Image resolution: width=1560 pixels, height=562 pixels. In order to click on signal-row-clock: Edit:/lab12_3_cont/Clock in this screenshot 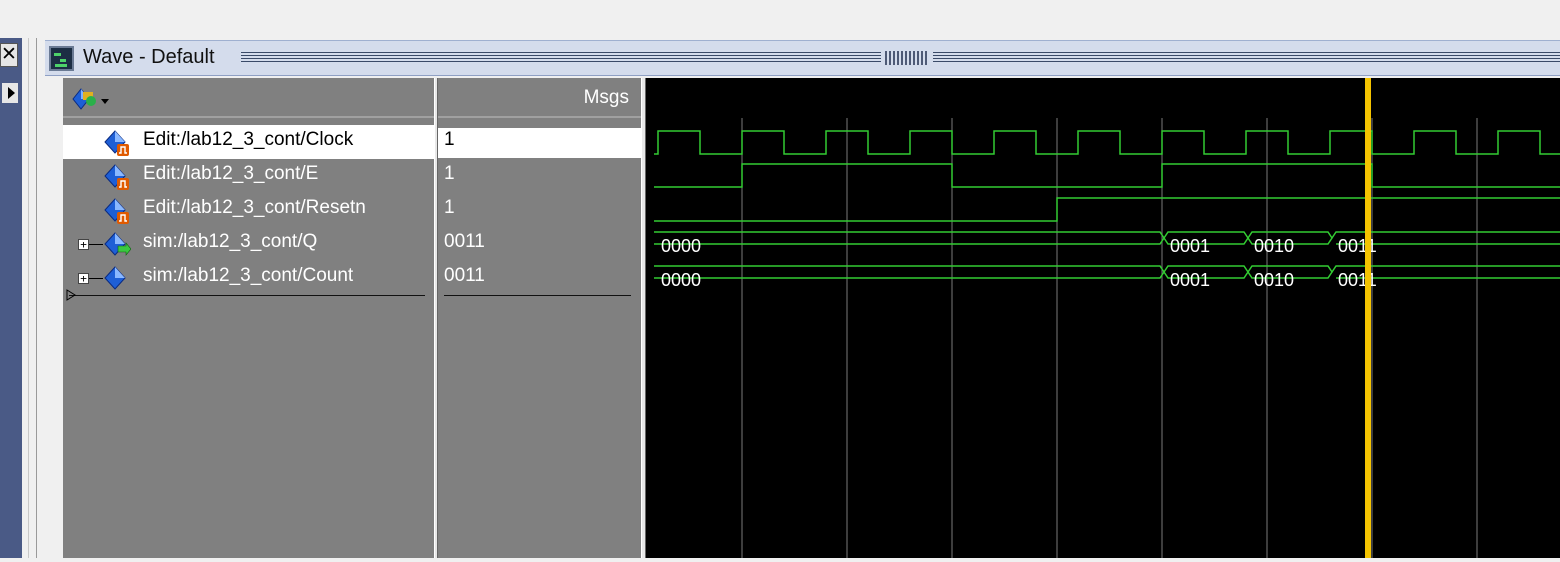, I will do `click(248, 142)`.